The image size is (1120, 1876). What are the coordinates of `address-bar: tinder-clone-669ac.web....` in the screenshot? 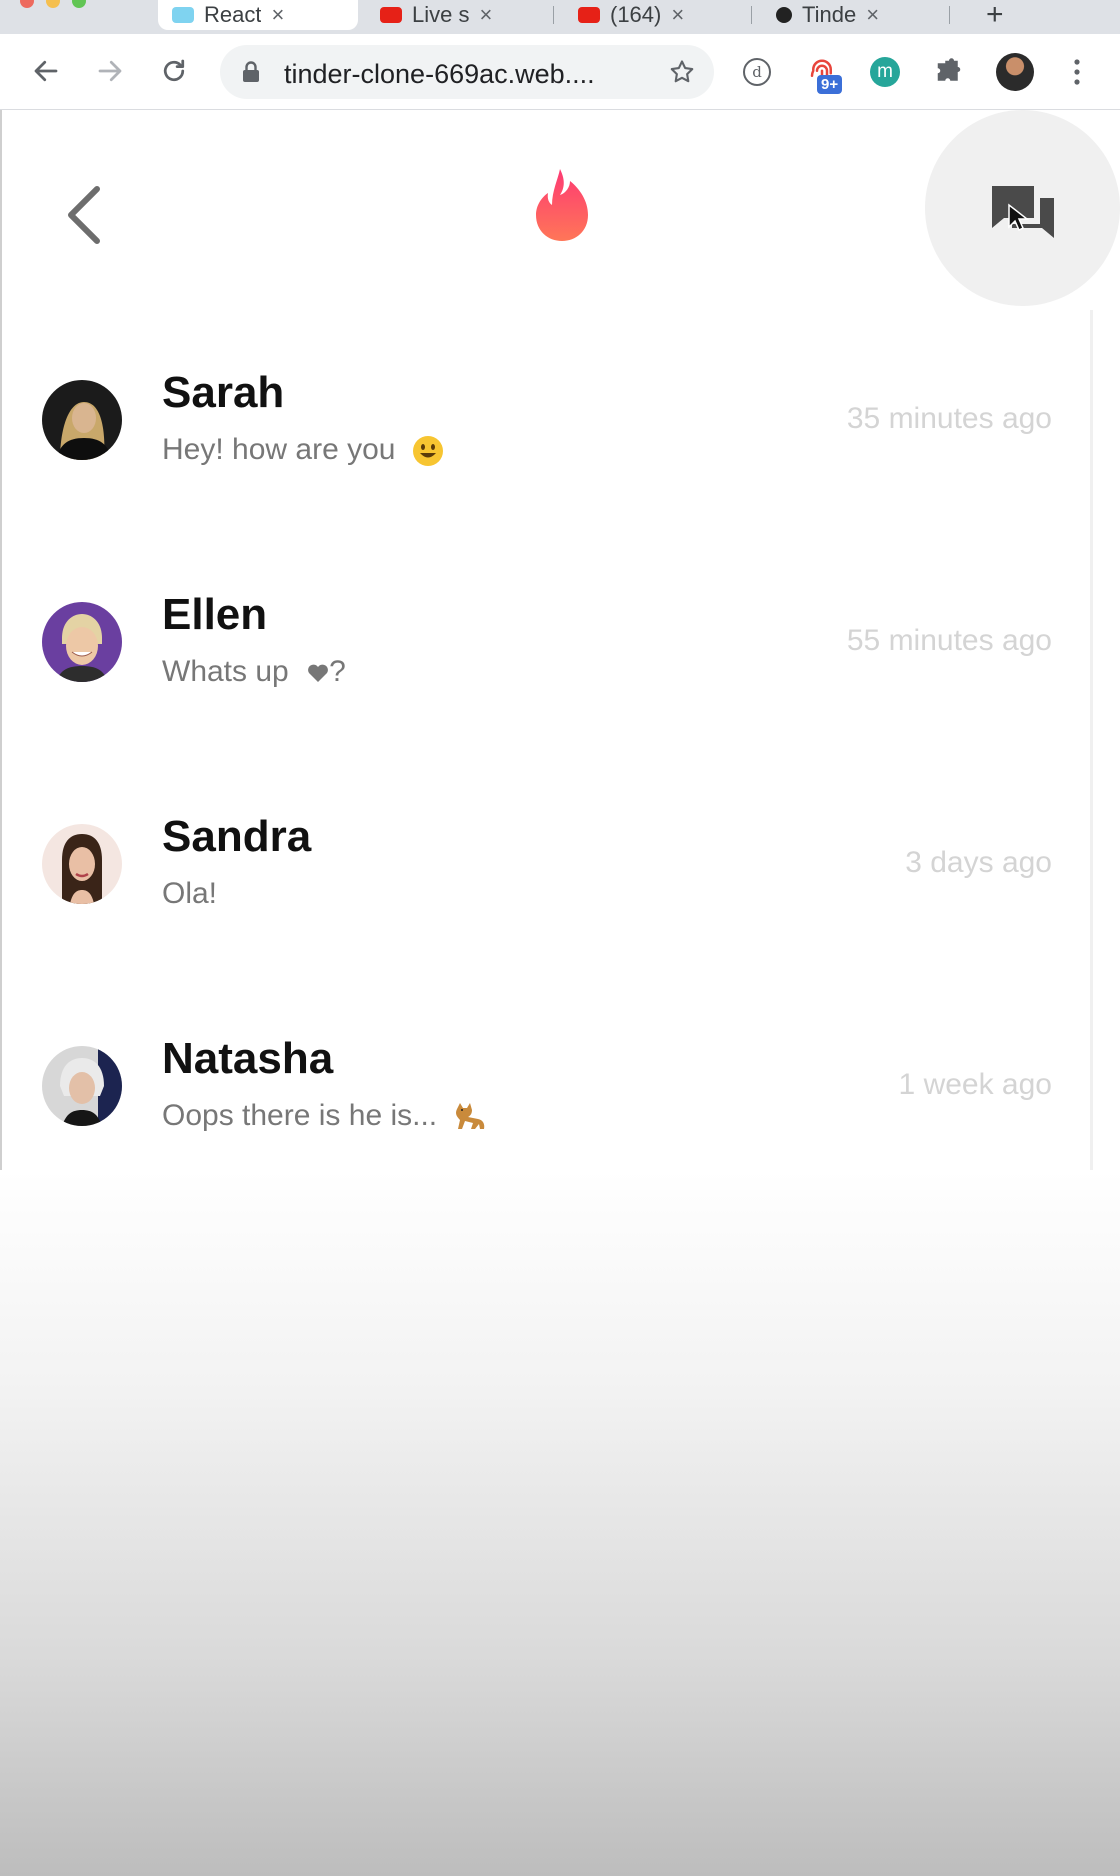 It's located at (467, 72).